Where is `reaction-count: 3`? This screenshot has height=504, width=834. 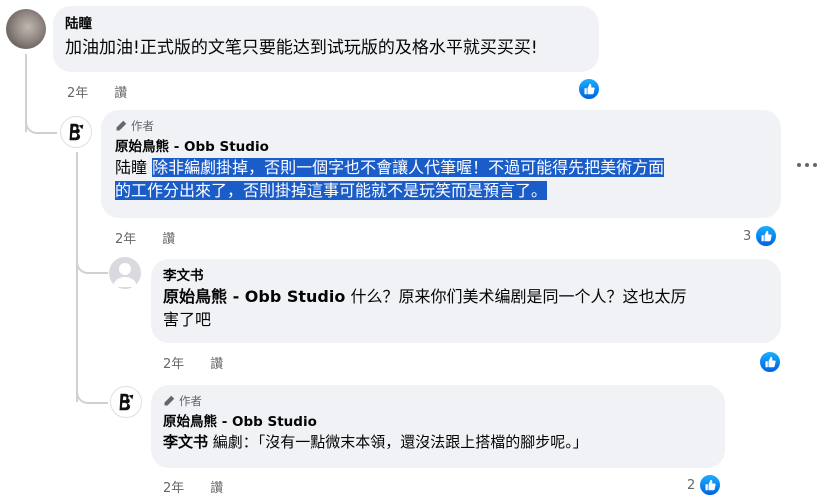
reaction-count: 3 is located at coordinates (761, 236).